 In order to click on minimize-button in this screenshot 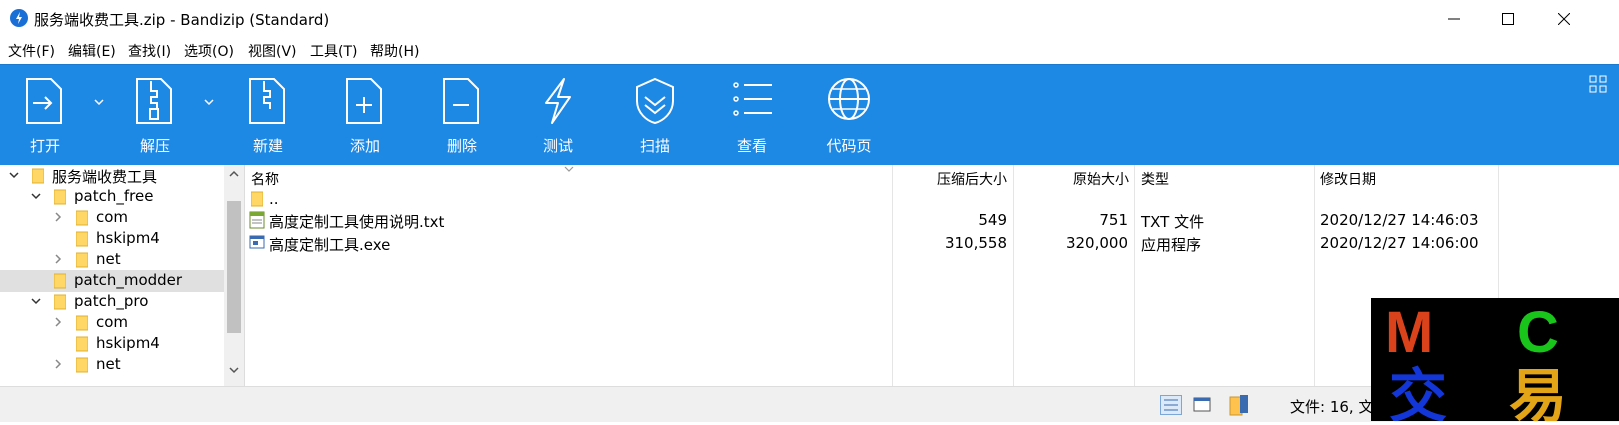, I will do `click(1454, 19)`.